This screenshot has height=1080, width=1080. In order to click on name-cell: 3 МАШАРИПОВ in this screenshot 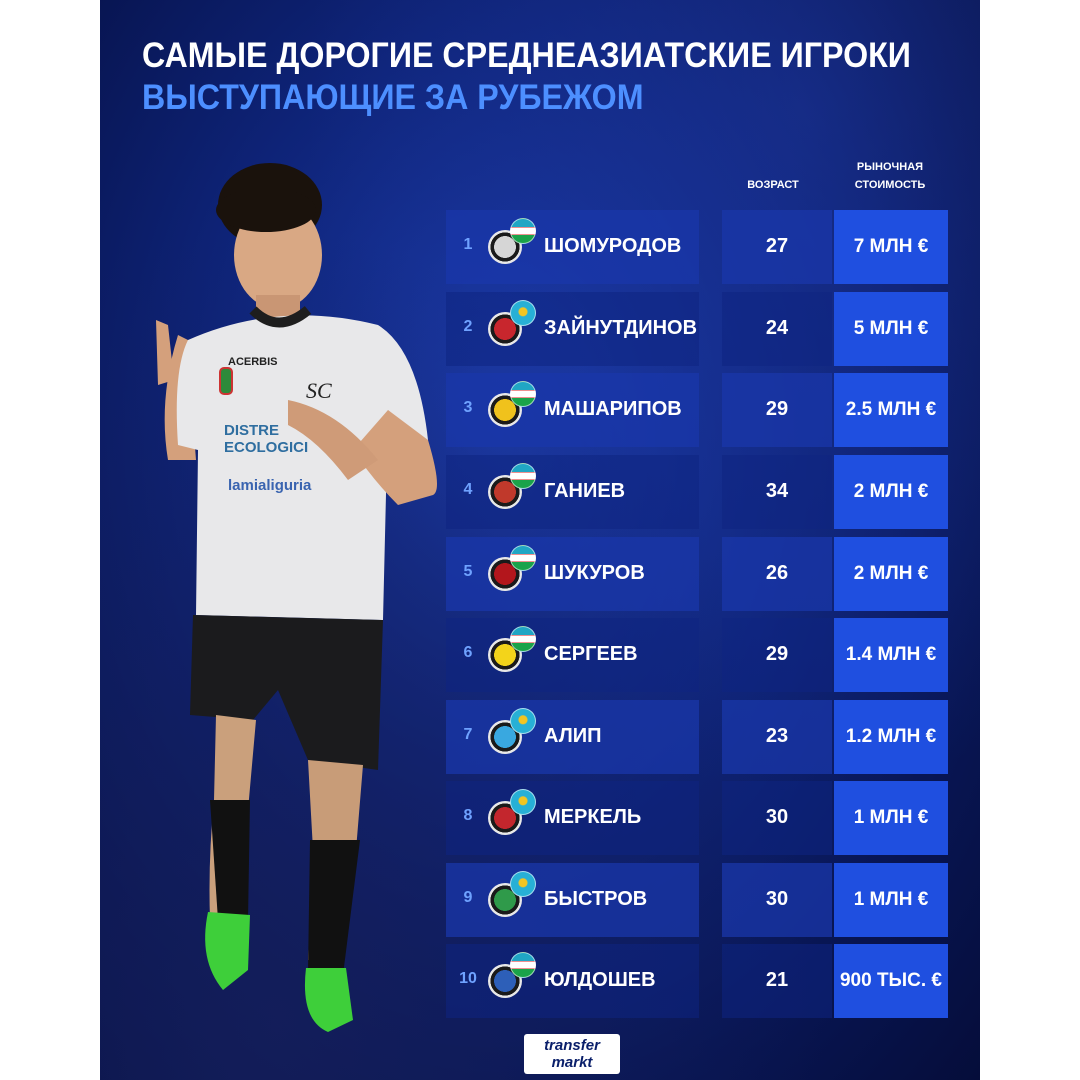, I will do `click(572, 410)`.